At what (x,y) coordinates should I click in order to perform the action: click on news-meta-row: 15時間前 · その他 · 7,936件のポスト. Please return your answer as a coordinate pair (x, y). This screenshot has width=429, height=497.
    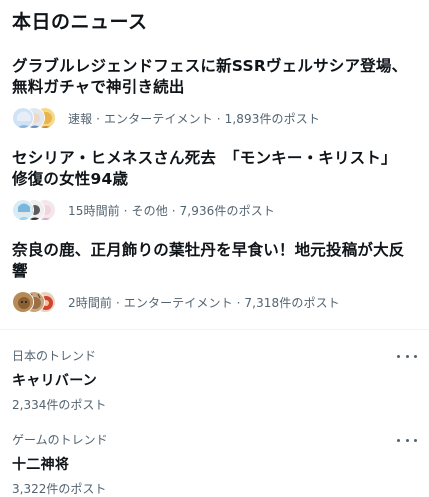
    Looking at the image, I should click on (212, 210).